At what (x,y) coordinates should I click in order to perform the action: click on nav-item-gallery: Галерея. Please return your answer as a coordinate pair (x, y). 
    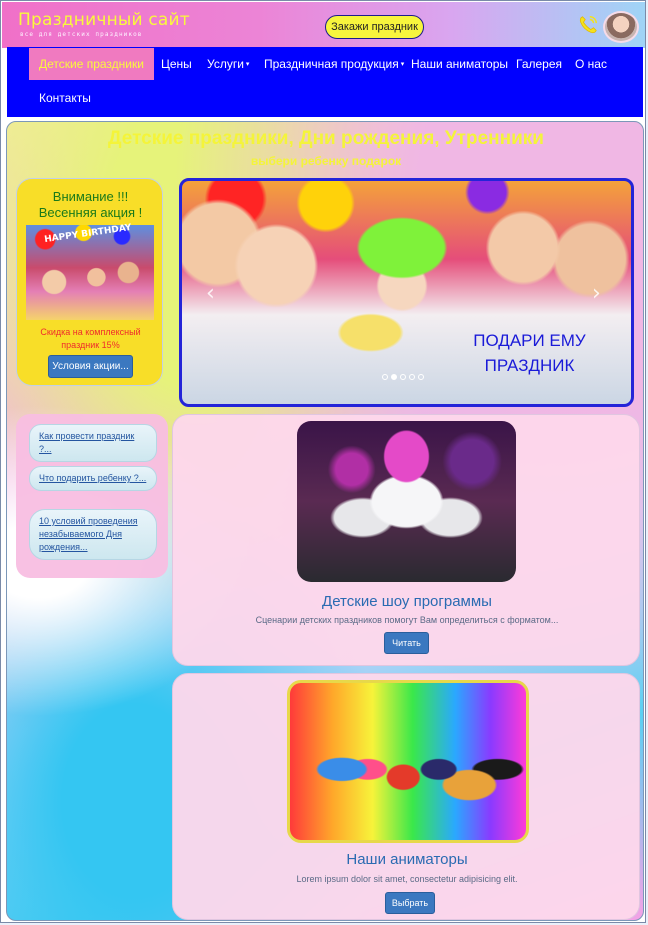
    Looking at the image, I should click on (539, 64).